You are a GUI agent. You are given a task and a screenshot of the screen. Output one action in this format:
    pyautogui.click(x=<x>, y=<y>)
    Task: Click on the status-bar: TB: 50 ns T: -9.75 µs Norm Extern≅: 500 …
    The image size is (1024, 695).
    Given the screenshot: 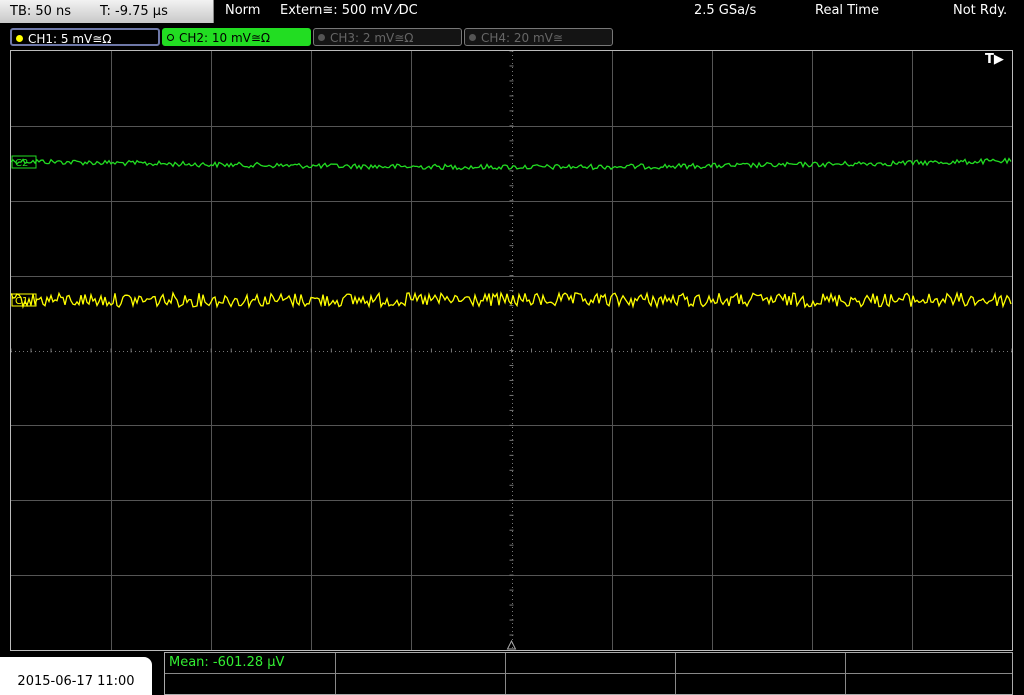 What is the action you would take?
    pyautogui.click(x=512, y=12)
    